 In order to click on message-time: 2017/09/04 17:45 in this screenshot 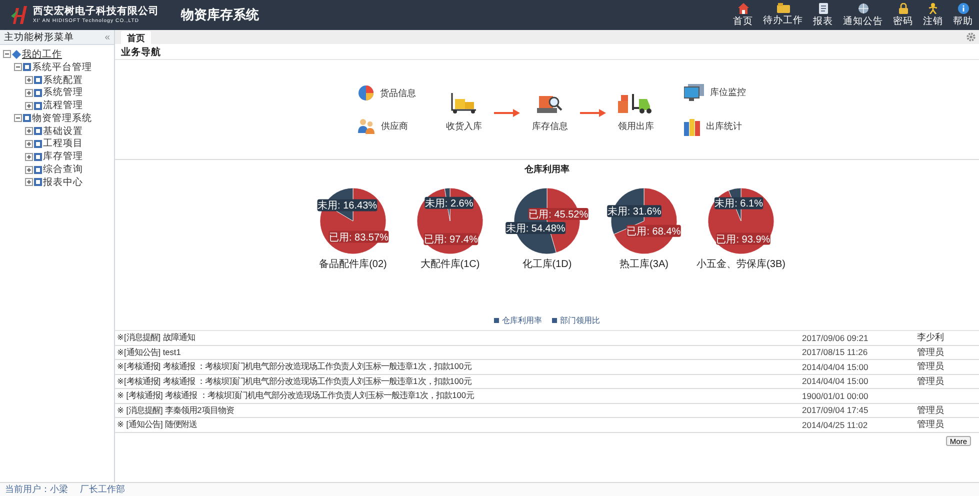, I will do `click(836, 410)`.